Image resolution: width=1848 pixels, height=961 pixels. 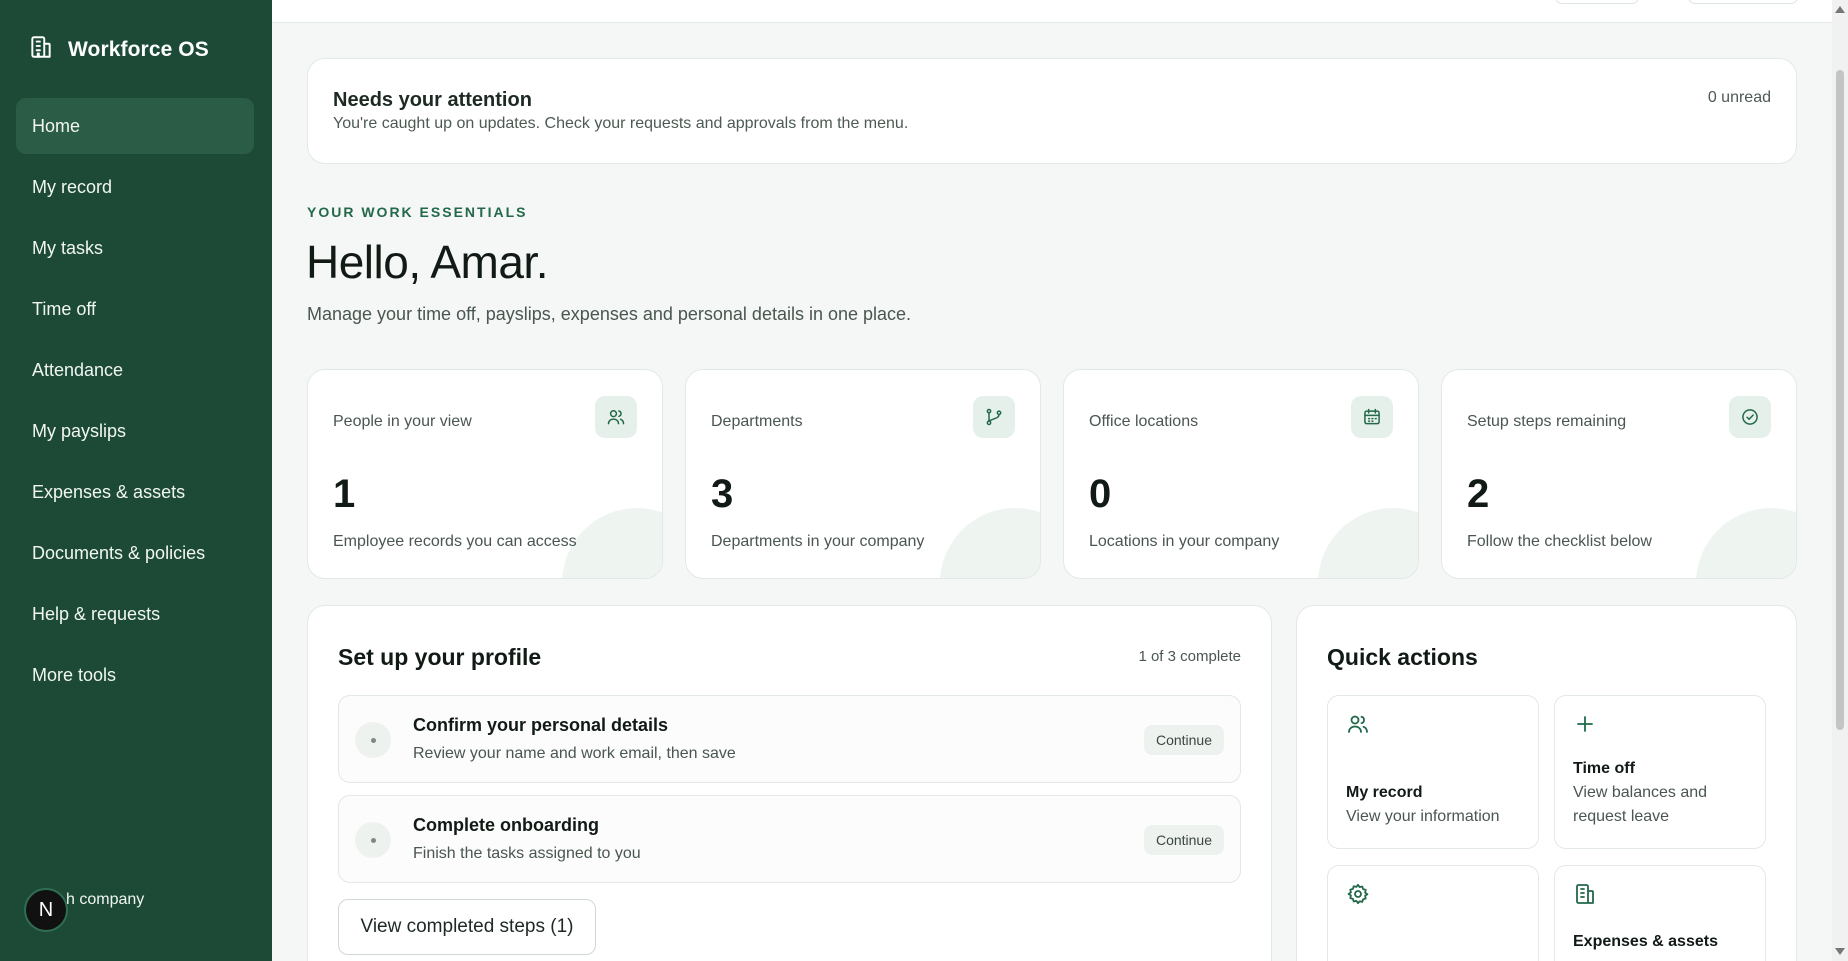 I want to click on sidebar-item-time-off: Time off, so click(x=135, y=309).